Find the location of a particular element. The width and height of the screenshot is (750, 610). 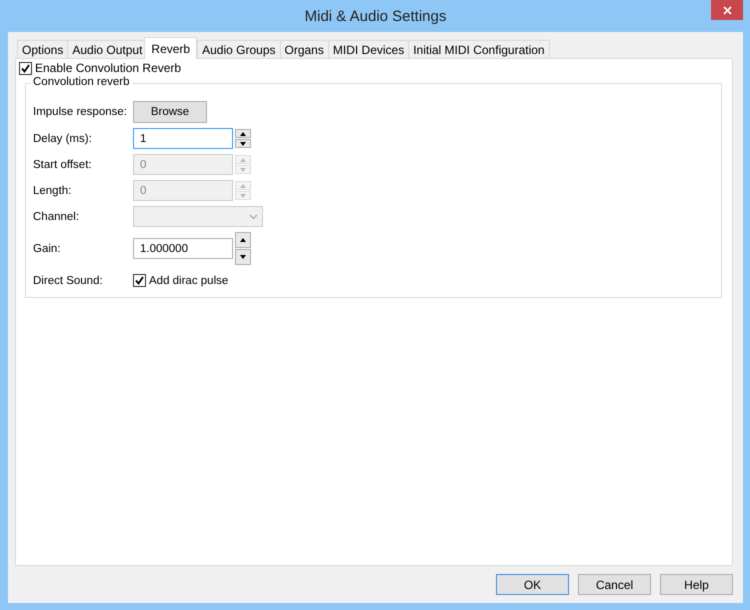

tab: Options is located at coordinates (42, 49).